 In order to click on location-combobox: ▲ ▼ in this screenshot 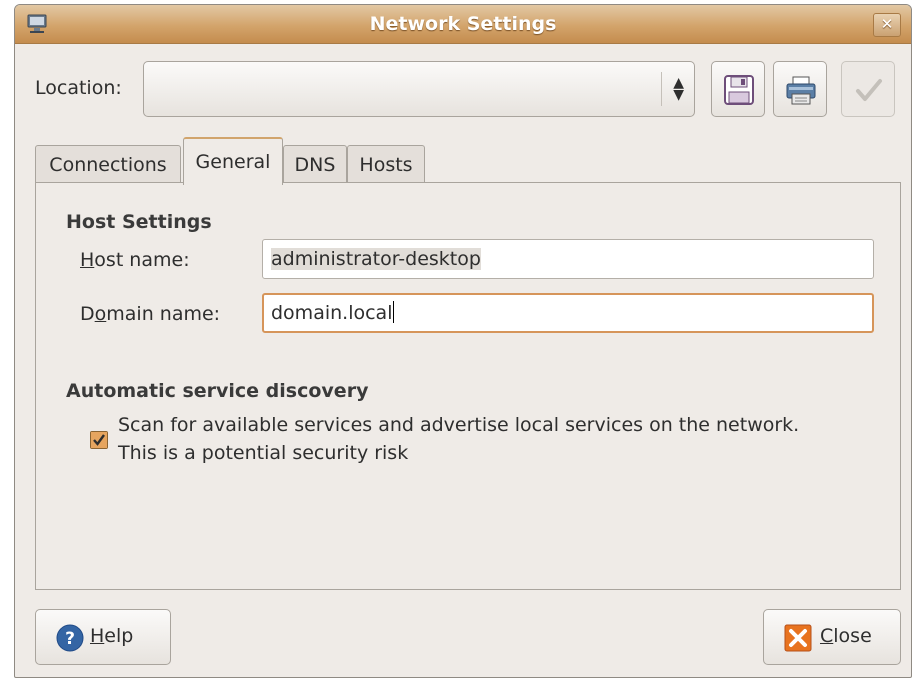, I will do `click(419, 89)`.